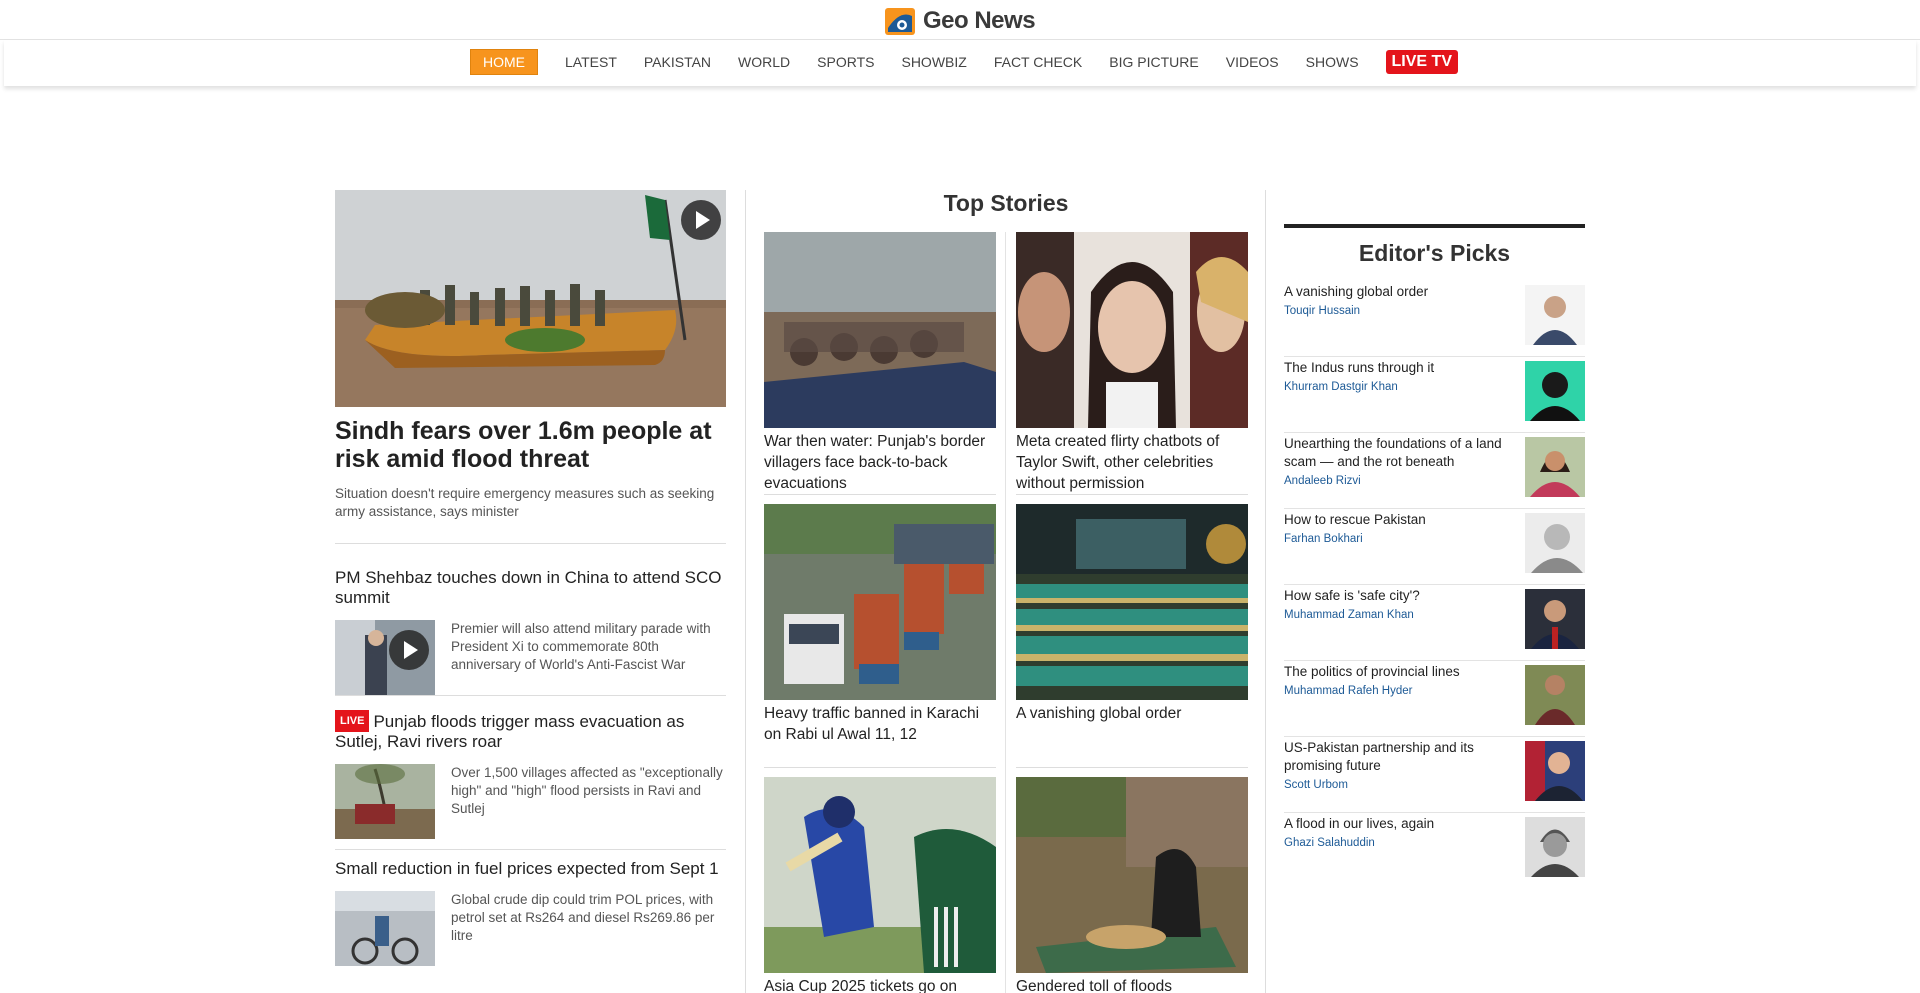 The height and width of the screenshot is (993, 1920). Describe the element at coordinates (1132, 984) in the screenshot. I see `story-card-title: Gendered toll of floods` at that location.